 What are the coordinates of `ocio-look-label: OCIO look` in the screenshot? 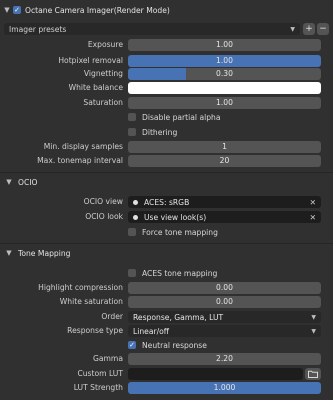 It's located at (104, 216).